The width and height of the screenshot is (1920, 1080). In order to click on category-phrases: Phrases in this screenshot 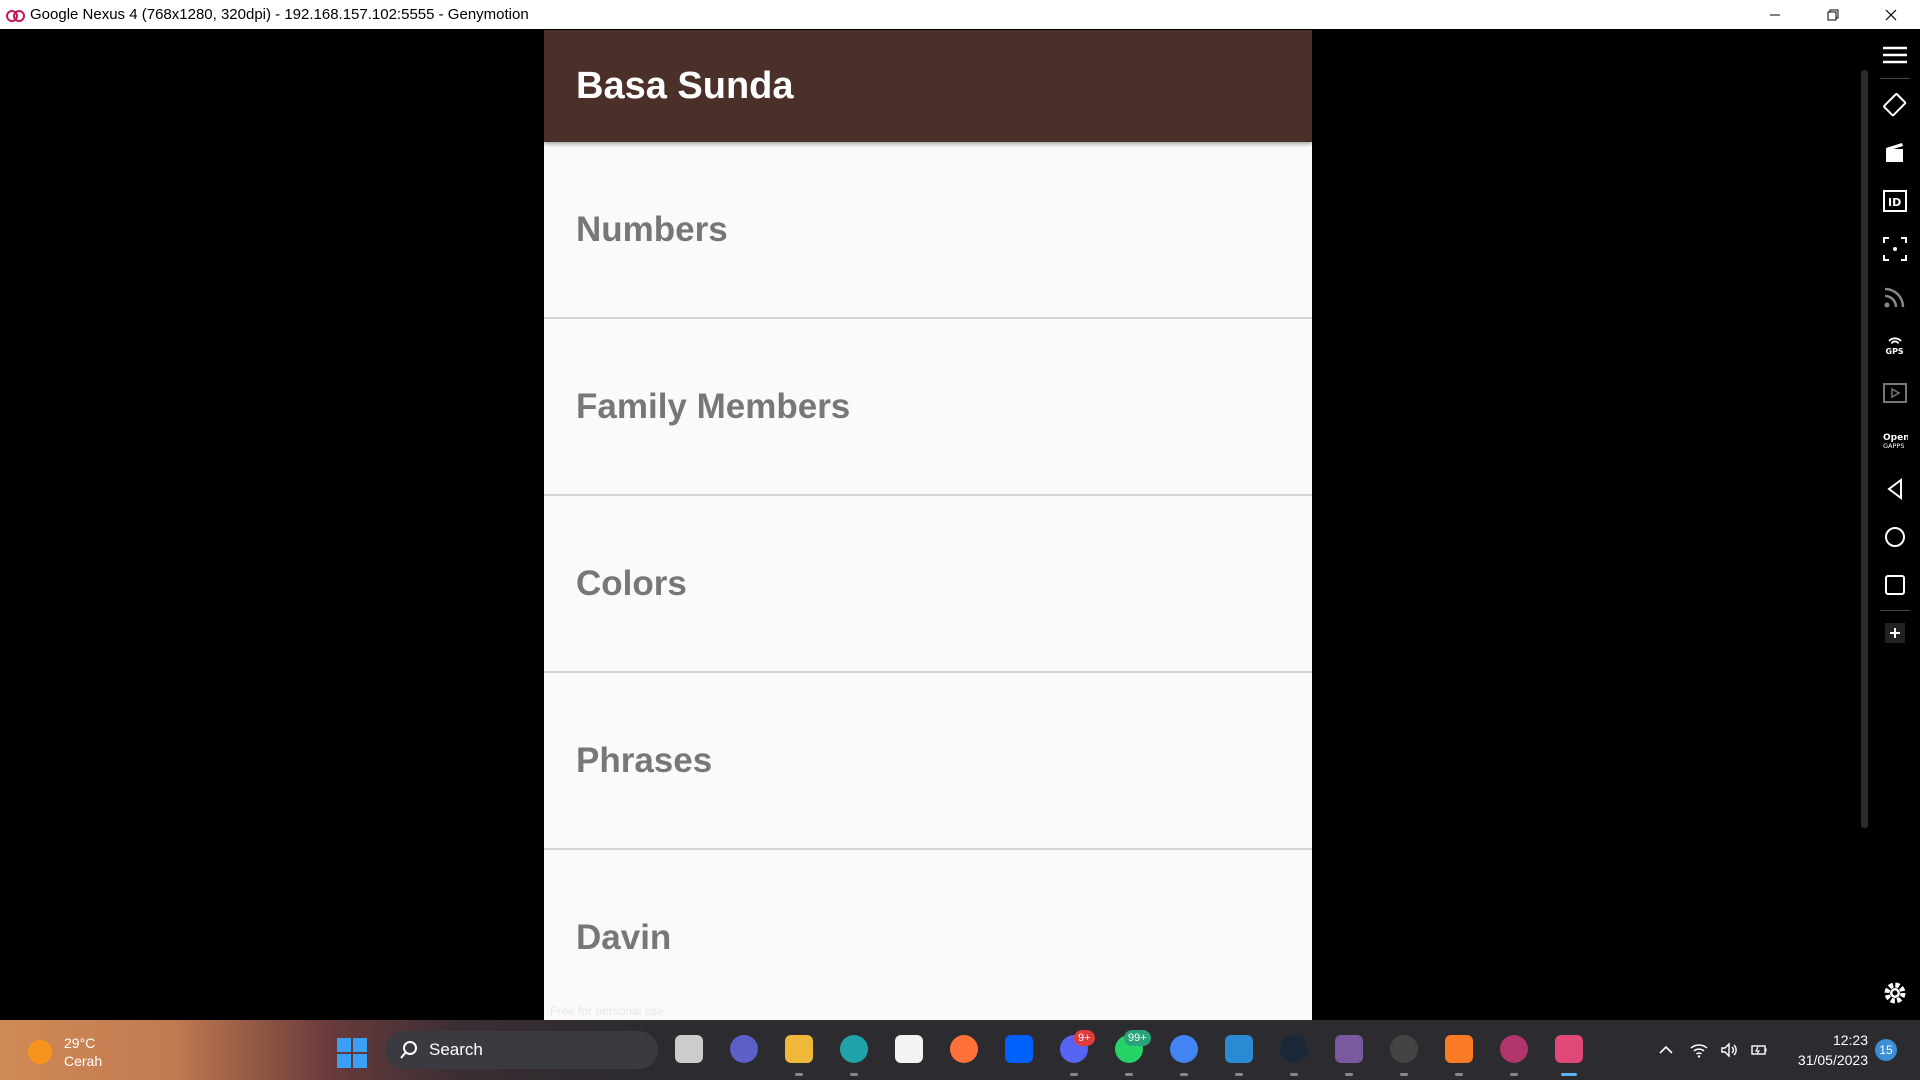, I will do `click(928, 761)`.